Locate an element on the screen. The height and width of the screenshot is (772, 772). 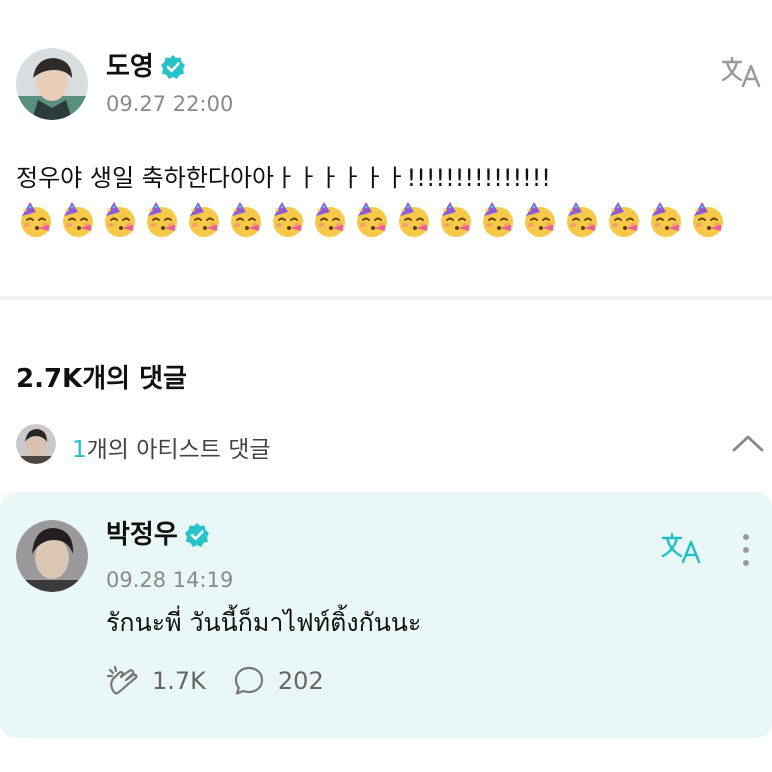
comment-text: รักนะพี่ วันนี้ก็มาไฟท์ติ้งกันนะ is located at coordinates (264, 622).